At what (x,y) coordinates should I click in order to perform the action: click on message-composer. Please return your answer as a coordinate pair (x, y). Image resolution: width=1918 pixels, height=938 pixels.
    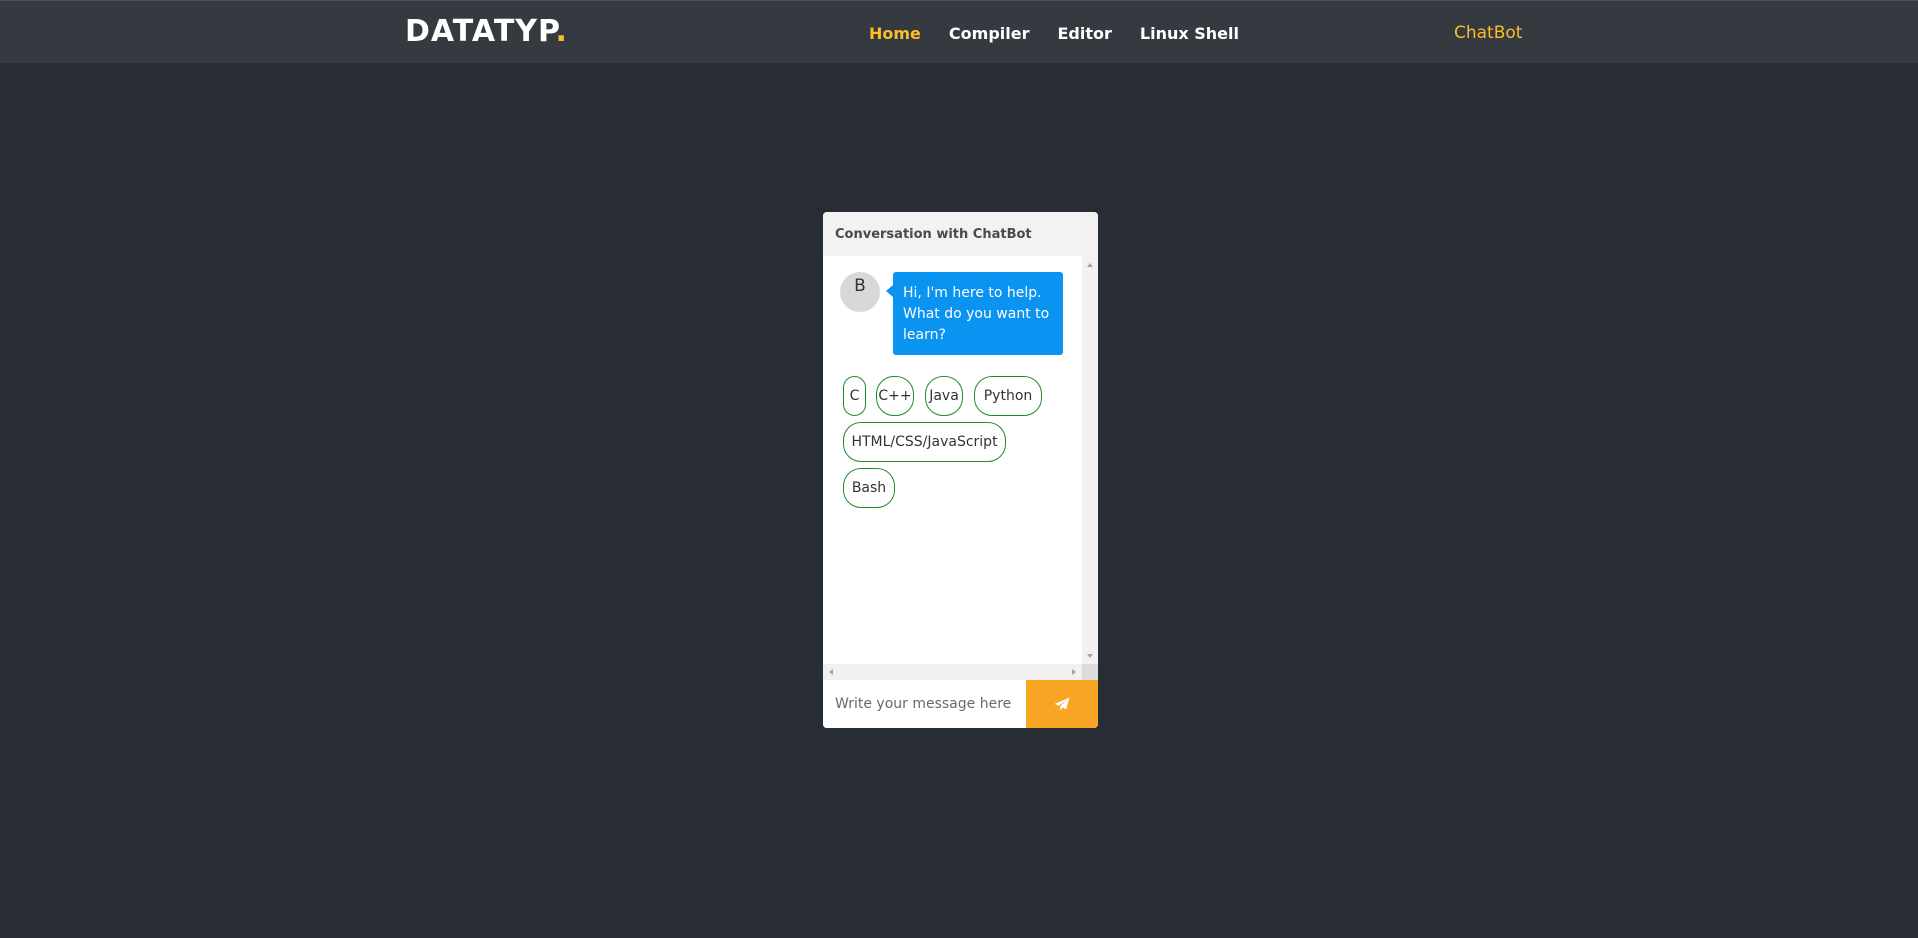
    Looking at the image, I should click on (960, 704).